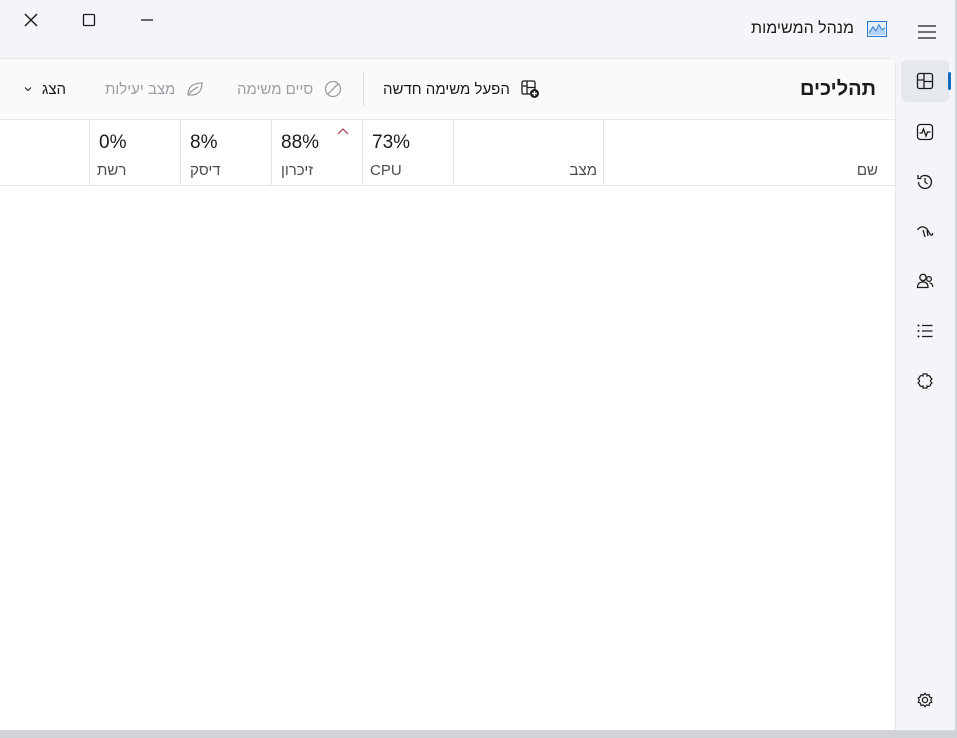 The height and width of the screenshot is (738, 957). Describe the element at coordinates (28, 89) in the screenshot. I see `chevron-down-icon` at that location.